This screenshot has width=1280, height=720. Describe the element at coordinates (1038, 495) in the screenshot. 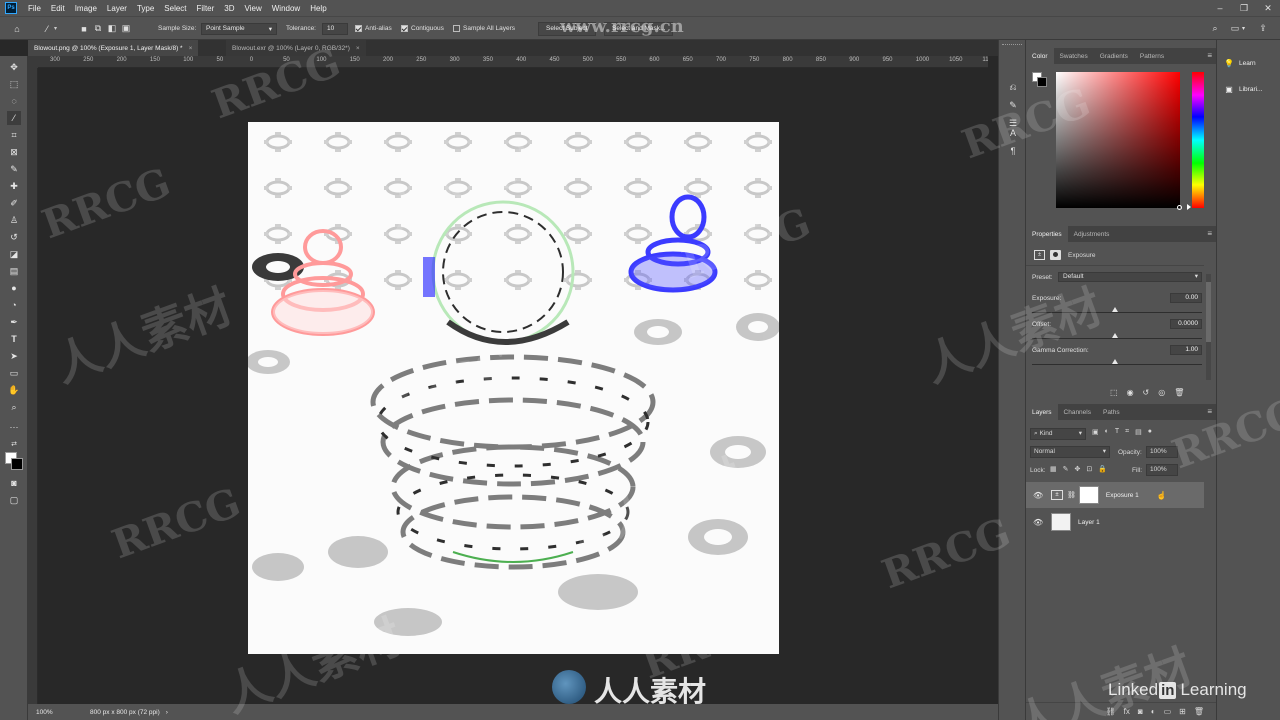

I see `visibility-eye-icon: 👁` at that location.